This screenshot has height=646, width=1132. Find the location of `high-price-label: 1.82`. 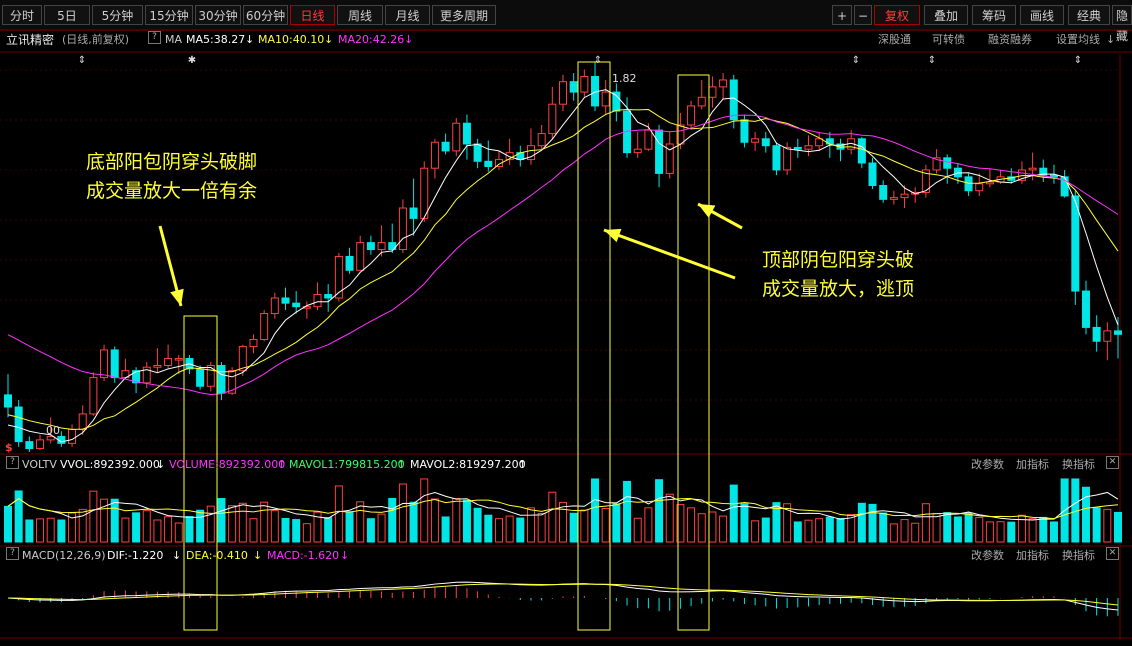

high-price-label: 1.82 is located at coordinates (624, 78).